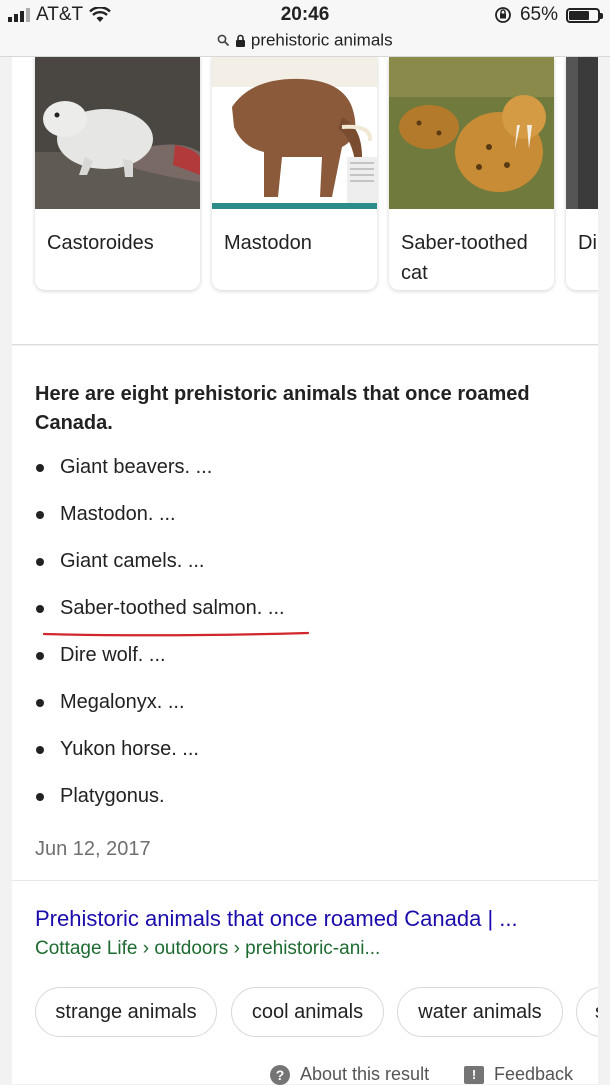  I want to click on feedback-button: ! Feedback, so click(518, 1074).